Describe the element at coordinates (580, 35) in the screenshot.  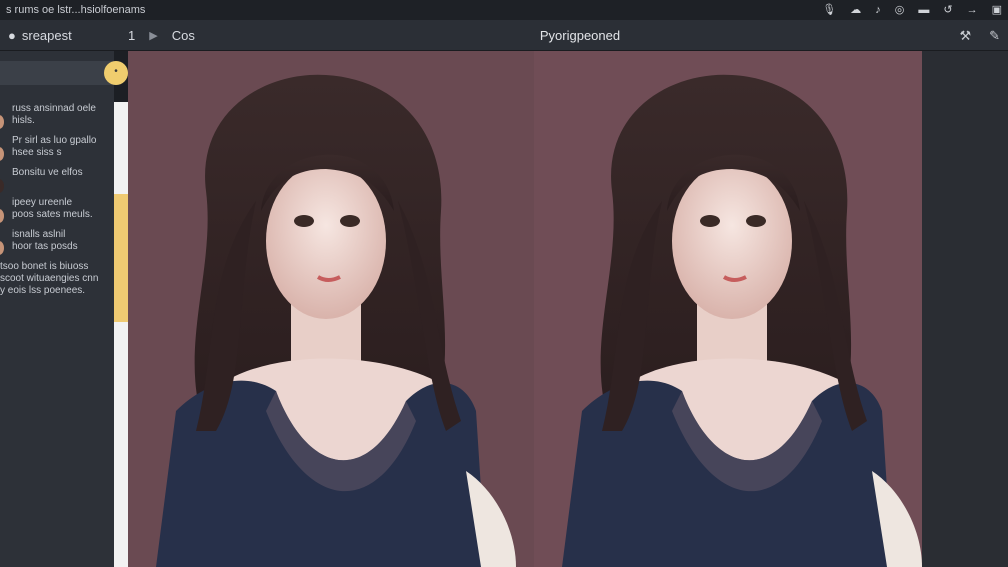
I see `page-title: Pyorigpeoned` at that location.